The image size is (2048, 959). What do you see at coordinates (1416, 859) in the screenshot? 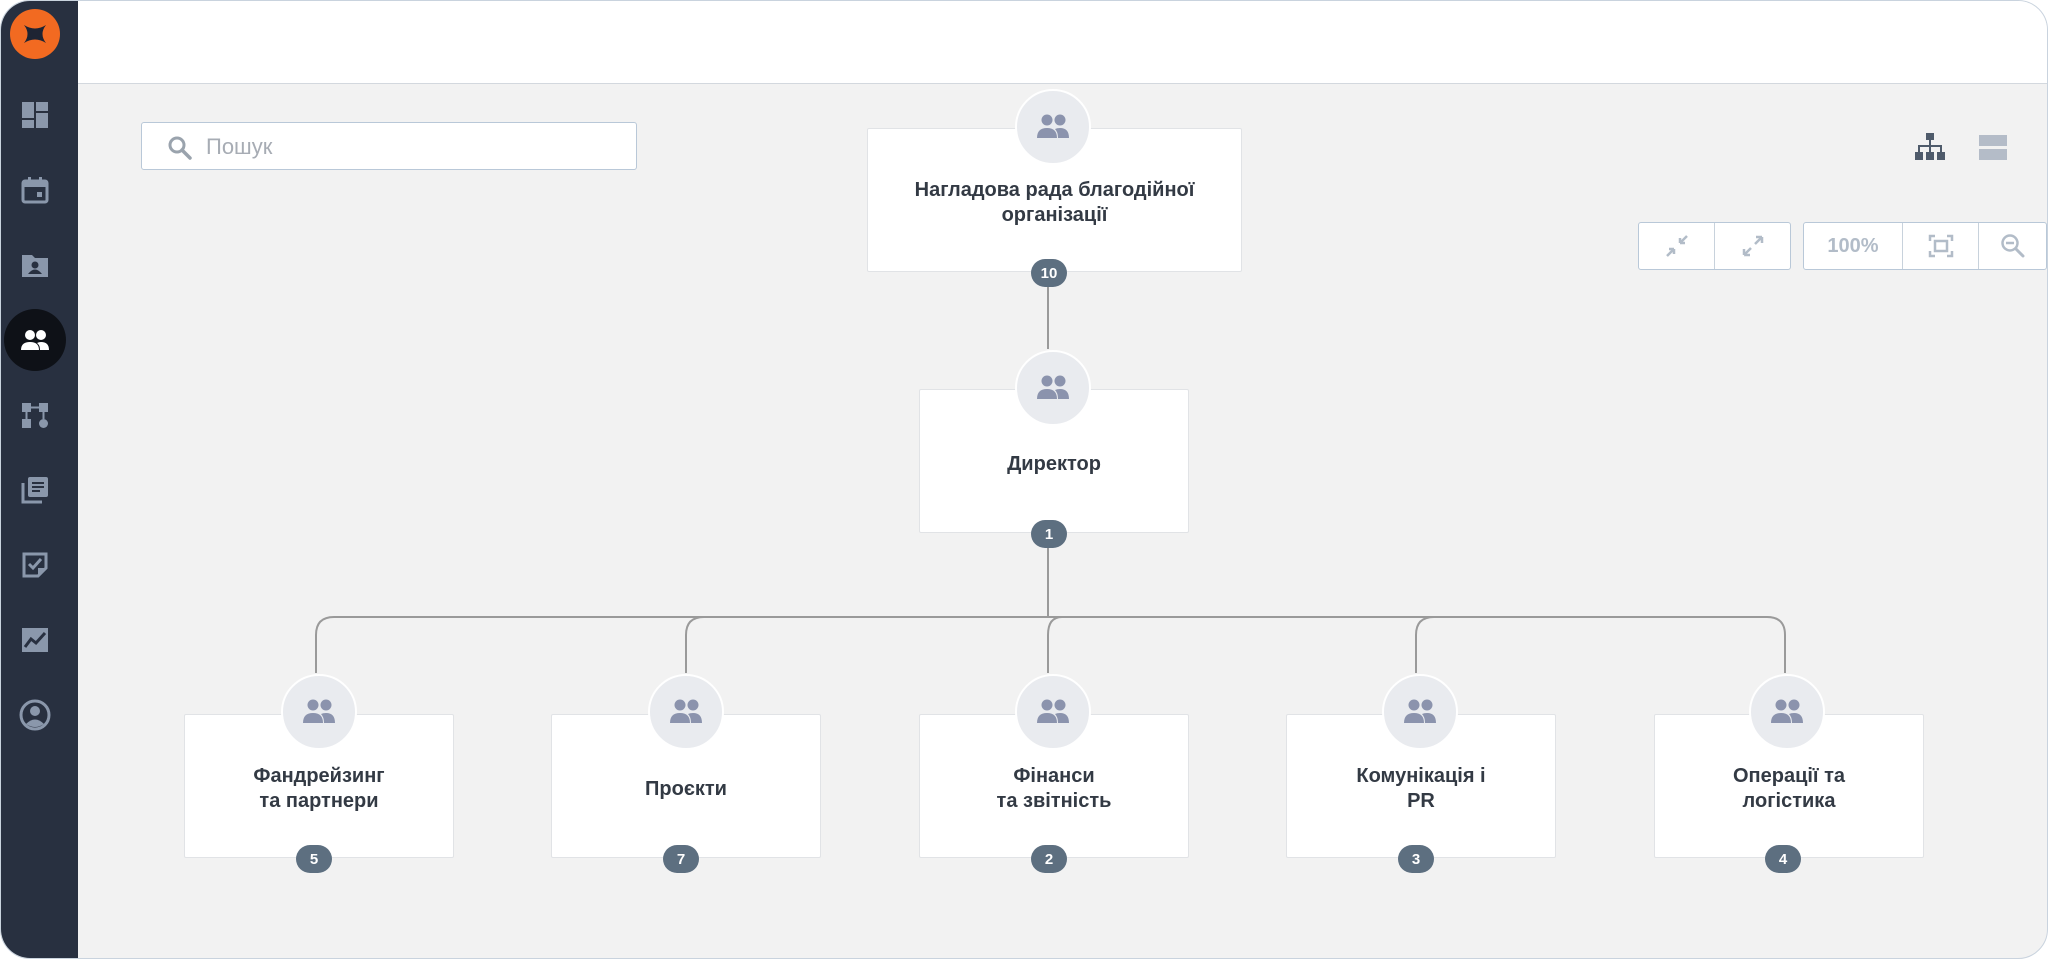
I see `member-count-badge: 3` at bounding box center [1416, 859].